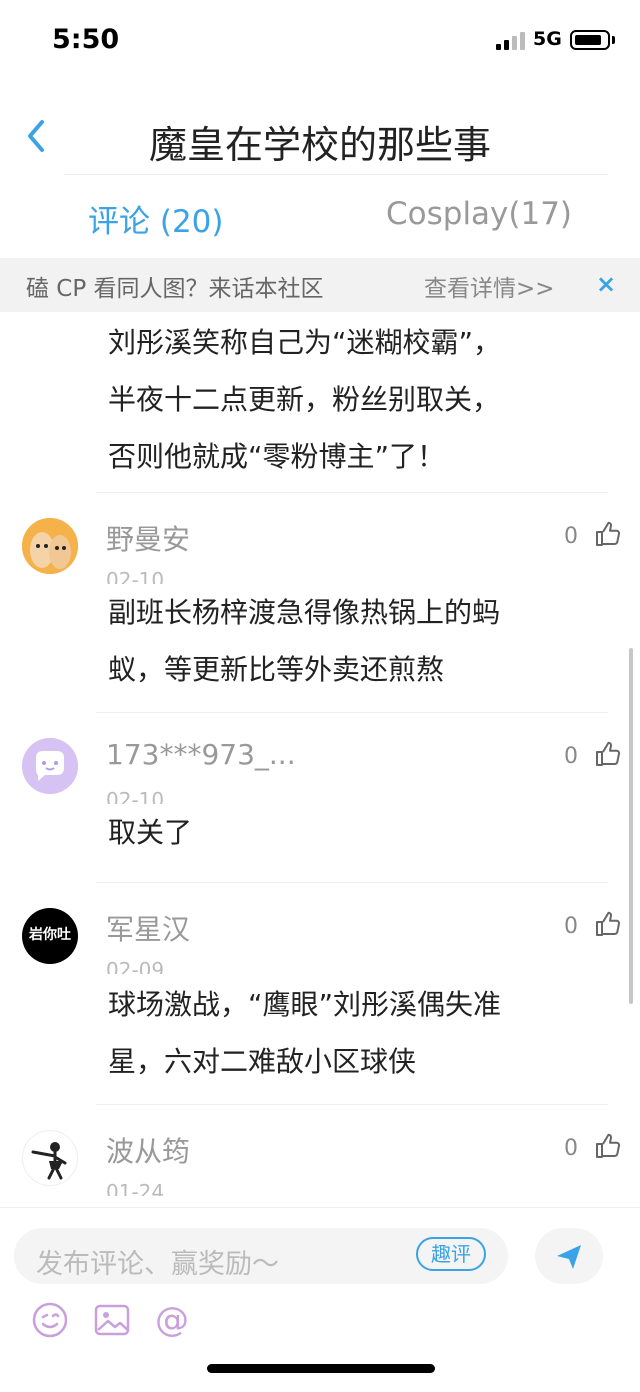 The width and height of the screenshot is (640, 1392). Describe the element at coordinates (175, 289) in the screenshot. I see `promo-text: 磕 CP 看同人图？来话本社区` at that location.